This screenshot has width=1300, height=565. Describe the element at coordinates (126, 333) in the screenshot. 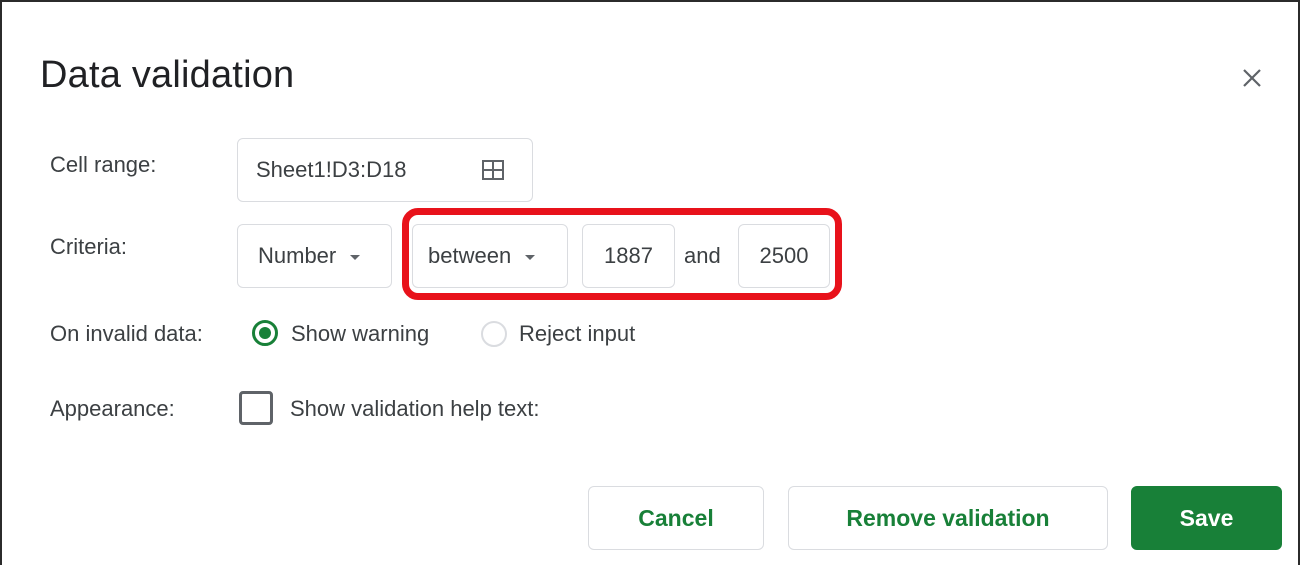

I see `invalid-data-label: On invalid data:` at that location.